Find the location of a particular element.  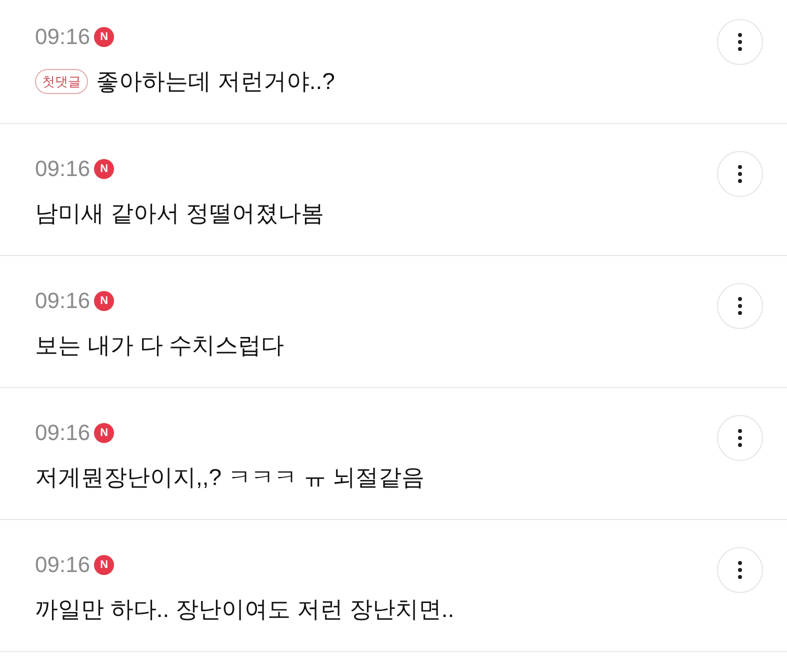

comment-text: 저게뭔장난이지,,? ㅋㅋㅋ ㅠ 뇌절같음 is located at coordinates (230, 477).